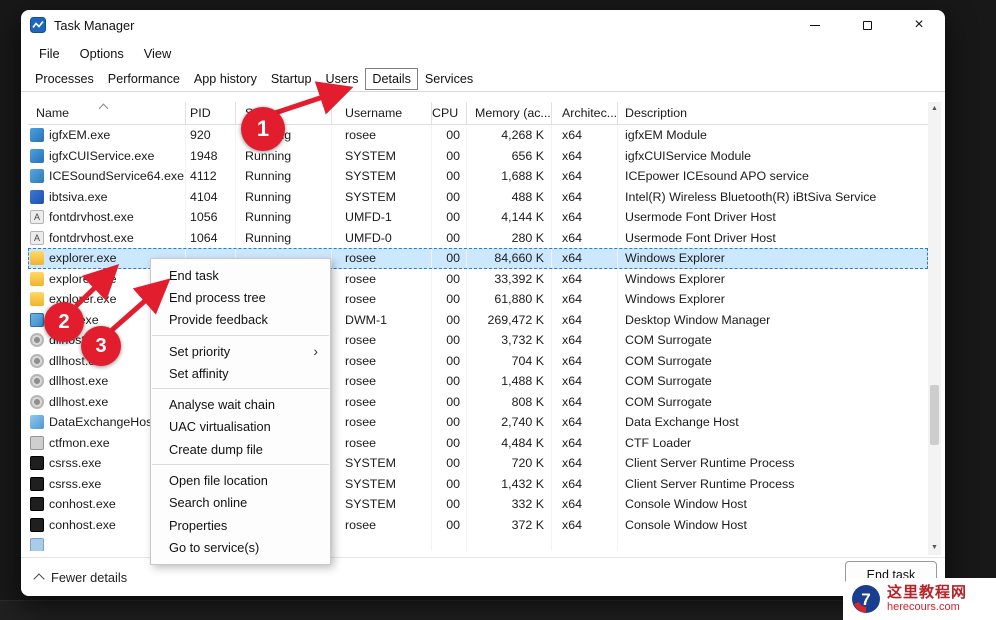 The image size is (996, 620). What do you see at coordinates (240, 480) in the screenshot?
I see `menu-item-open-file-location: Open file location ›` at bounding box center [240, 480].